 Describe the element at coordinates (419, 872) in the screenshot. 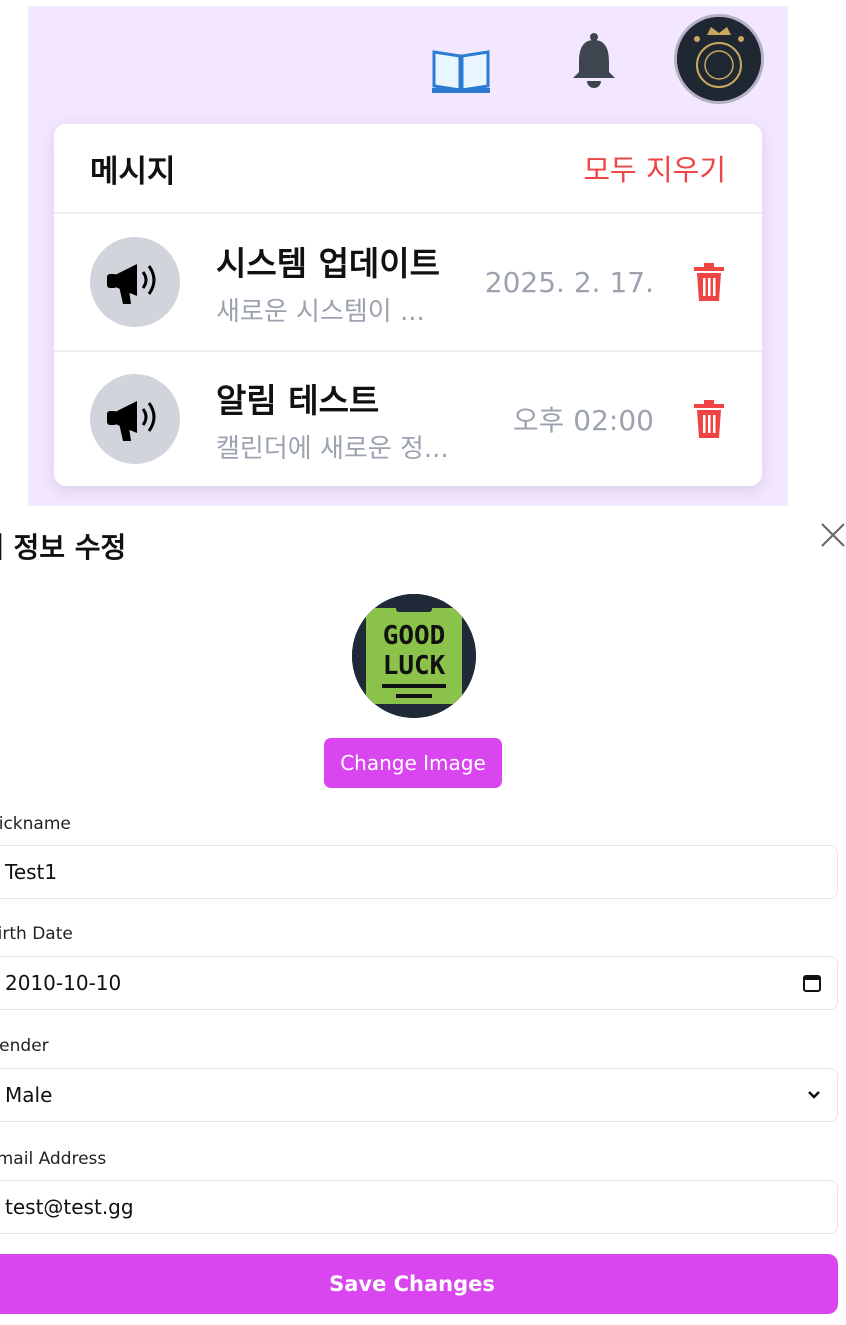

I see `nickname-input: Test1` at that location.